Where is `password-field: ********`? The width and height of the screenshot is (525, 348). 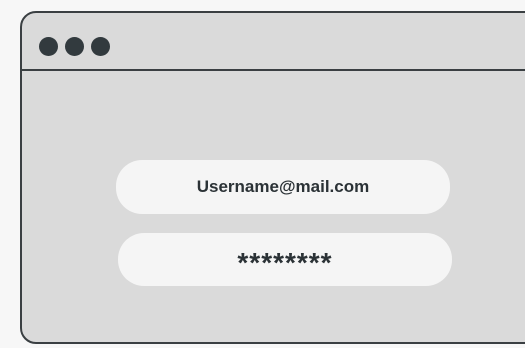 password-field: ******** is located at coordinates (285, 259).